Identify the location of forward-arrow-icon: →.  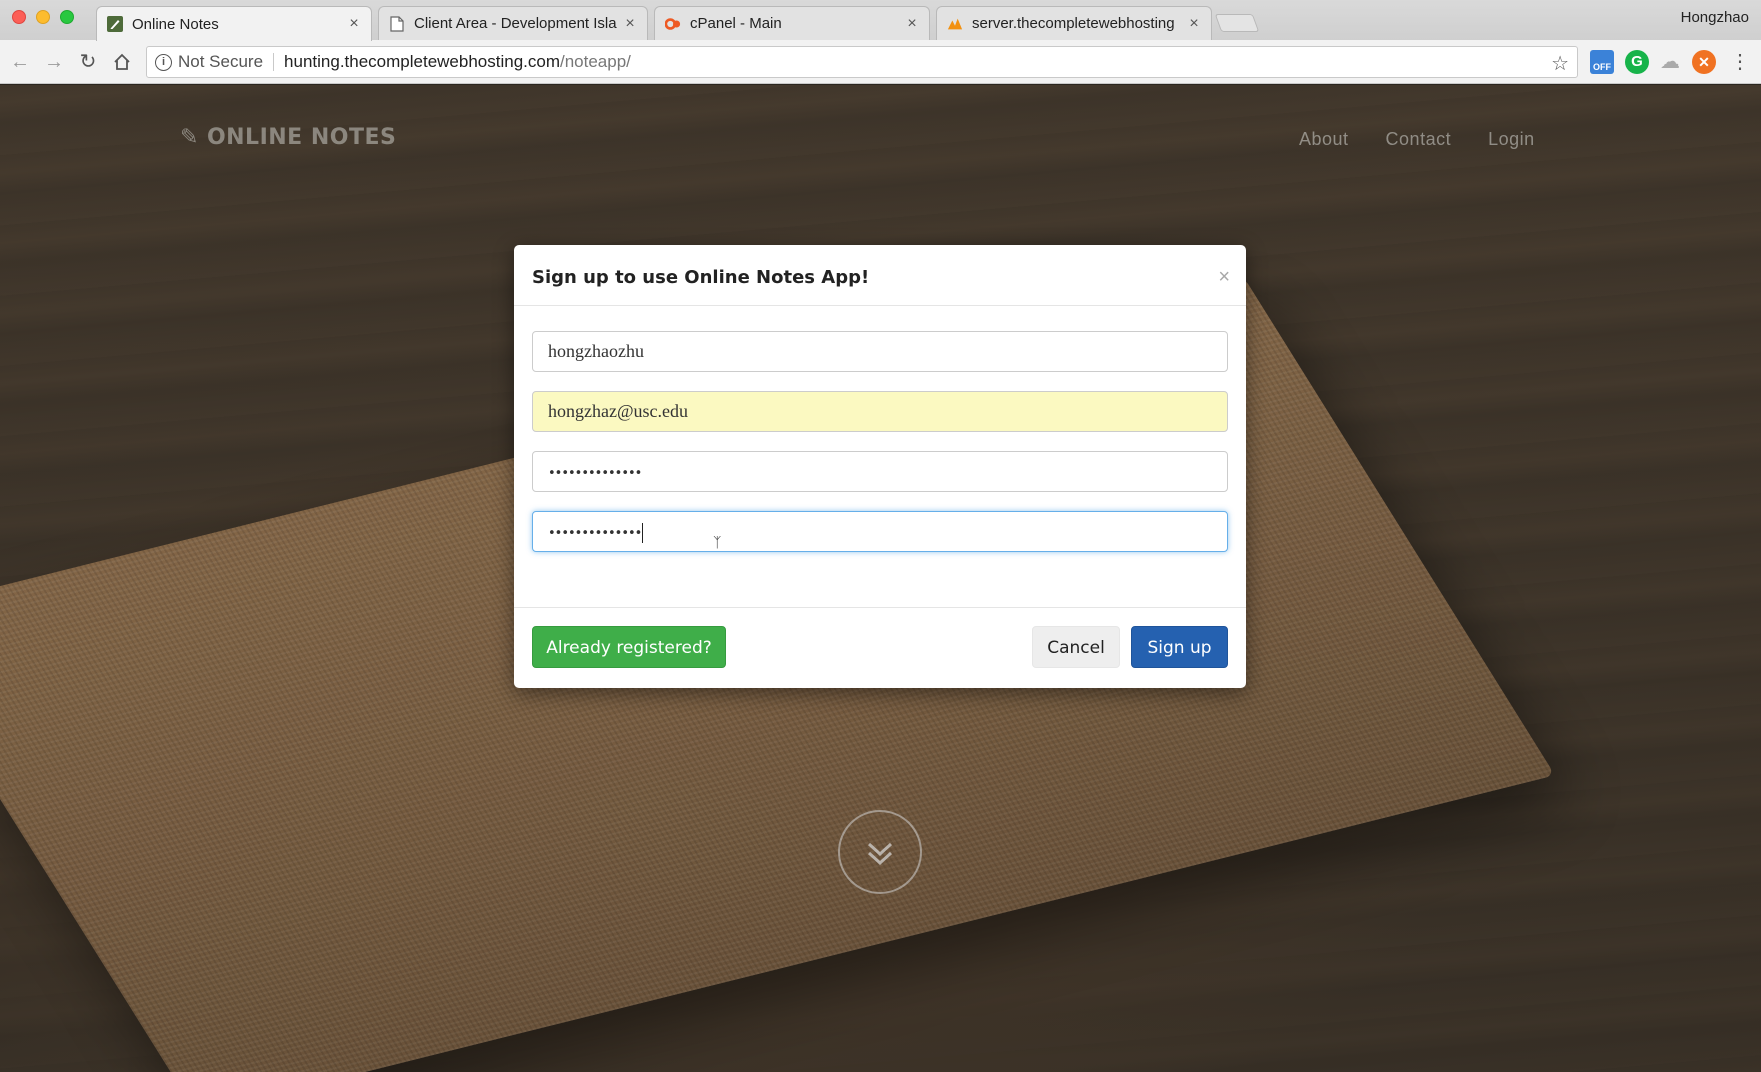
(54, 62).